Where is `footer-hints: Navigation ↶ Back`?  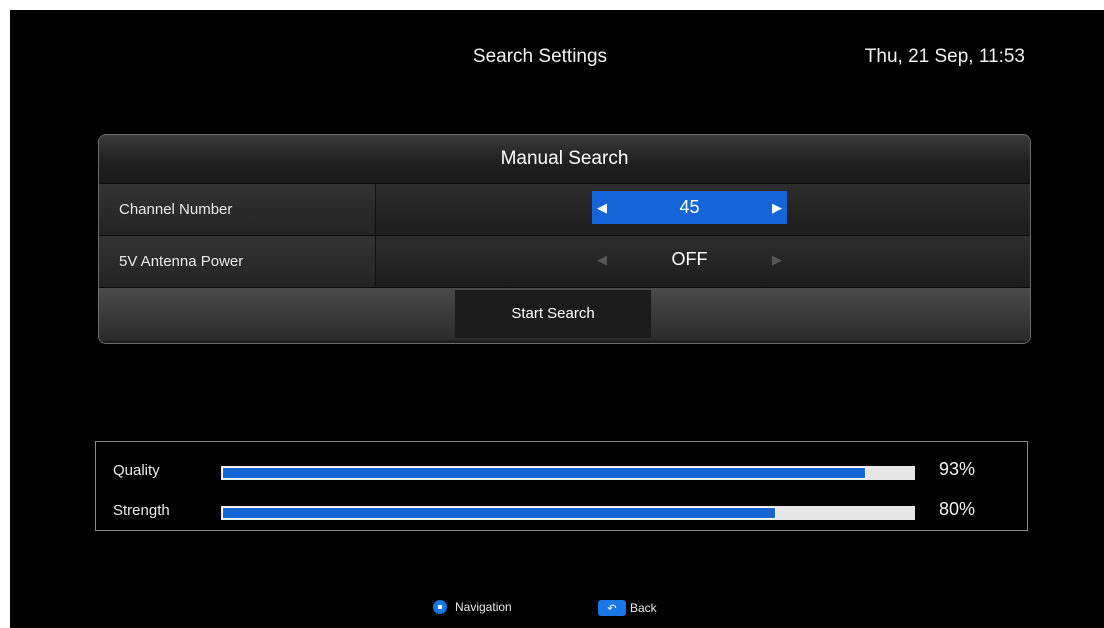 footer-hints: Navigation ↶ Back is located at coordinates (557, 610).